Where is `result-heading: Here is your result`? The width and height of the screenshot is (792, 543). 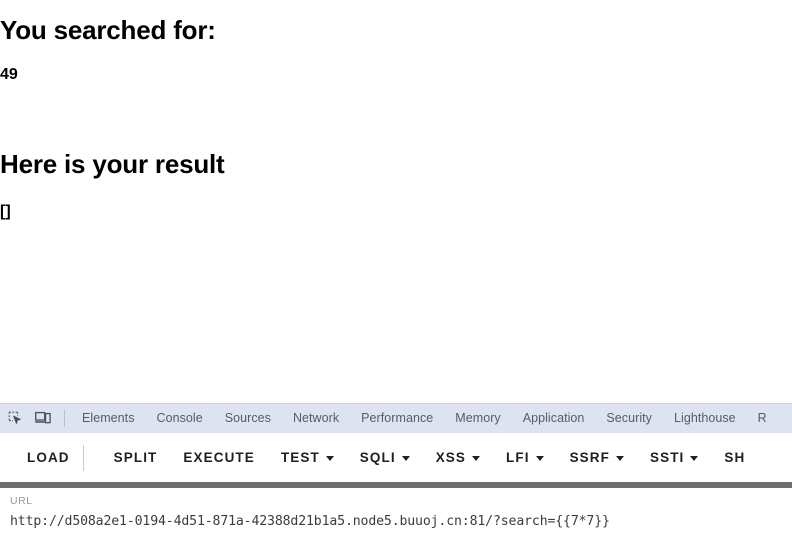 result-heading: Here is your result is located at coordinates (112, 164).